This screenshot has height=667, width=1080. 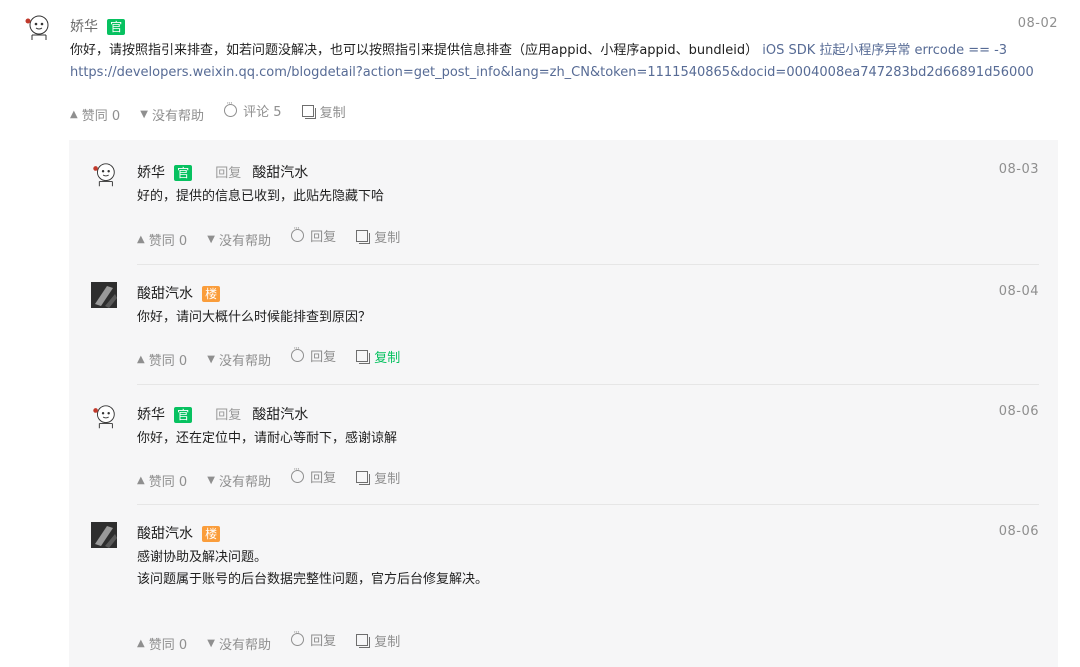 What do you see at coordinates (1018, 169) in the screenshot?
I see `reply-date: 08-03` at bounding box center [1018, 169].